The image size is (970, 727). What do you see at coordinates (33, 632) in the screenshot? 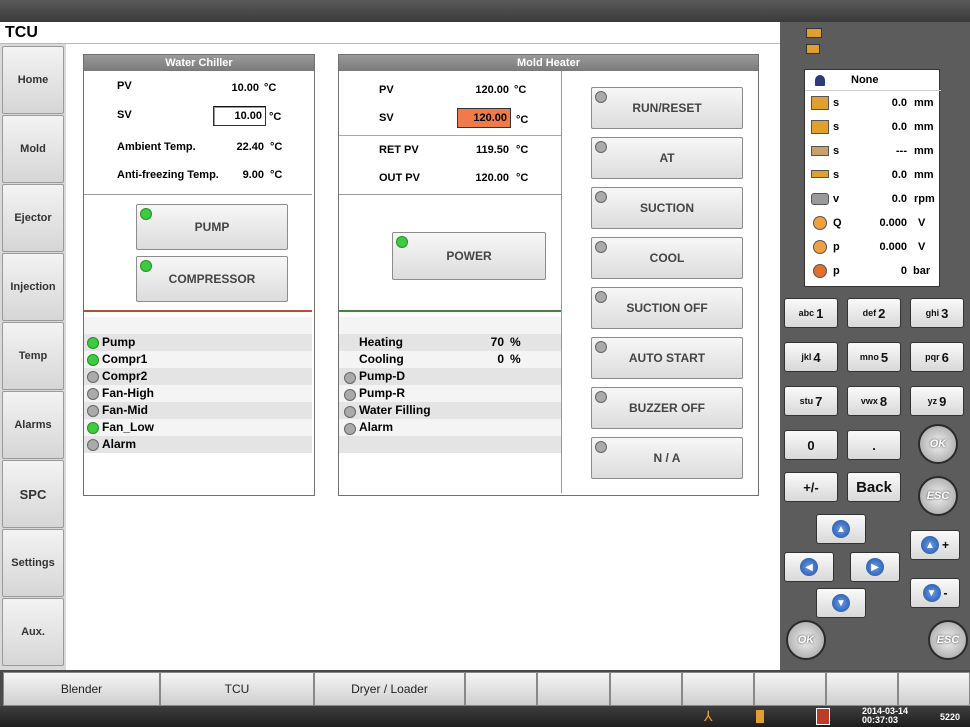
I see `nav-aux: Aux.` at bounding box center [33, 632].